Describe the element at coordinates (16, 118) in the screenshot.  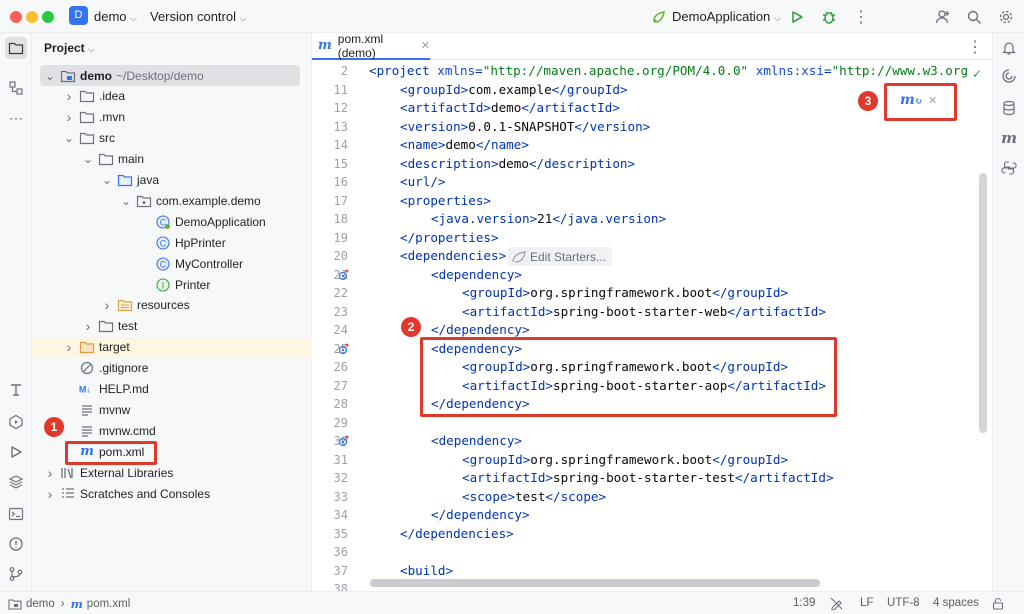
I see `more-tools-icon: ⋯` at that location.